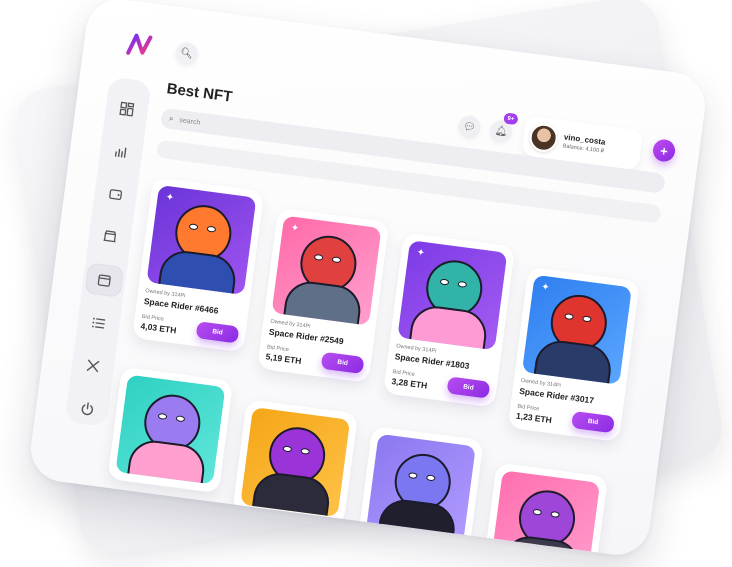  Describe the element at coordinates (110, 238) in the screenshot. I see `shop-icon` at that location.